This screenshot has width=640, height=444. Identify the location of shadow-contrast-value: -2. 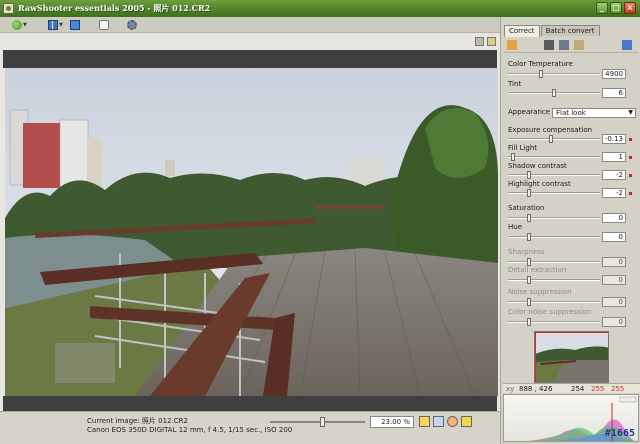
(614, 175).